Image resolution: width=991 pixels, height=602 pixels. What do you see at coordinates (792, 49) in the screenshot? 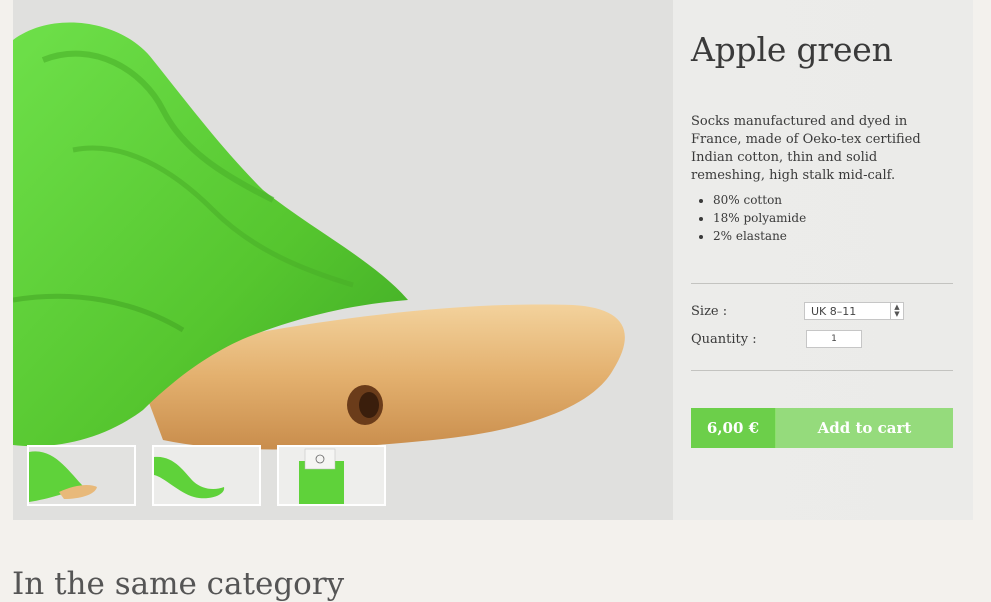
I see `product-title: Apple green` at bounding box center [792, 49].